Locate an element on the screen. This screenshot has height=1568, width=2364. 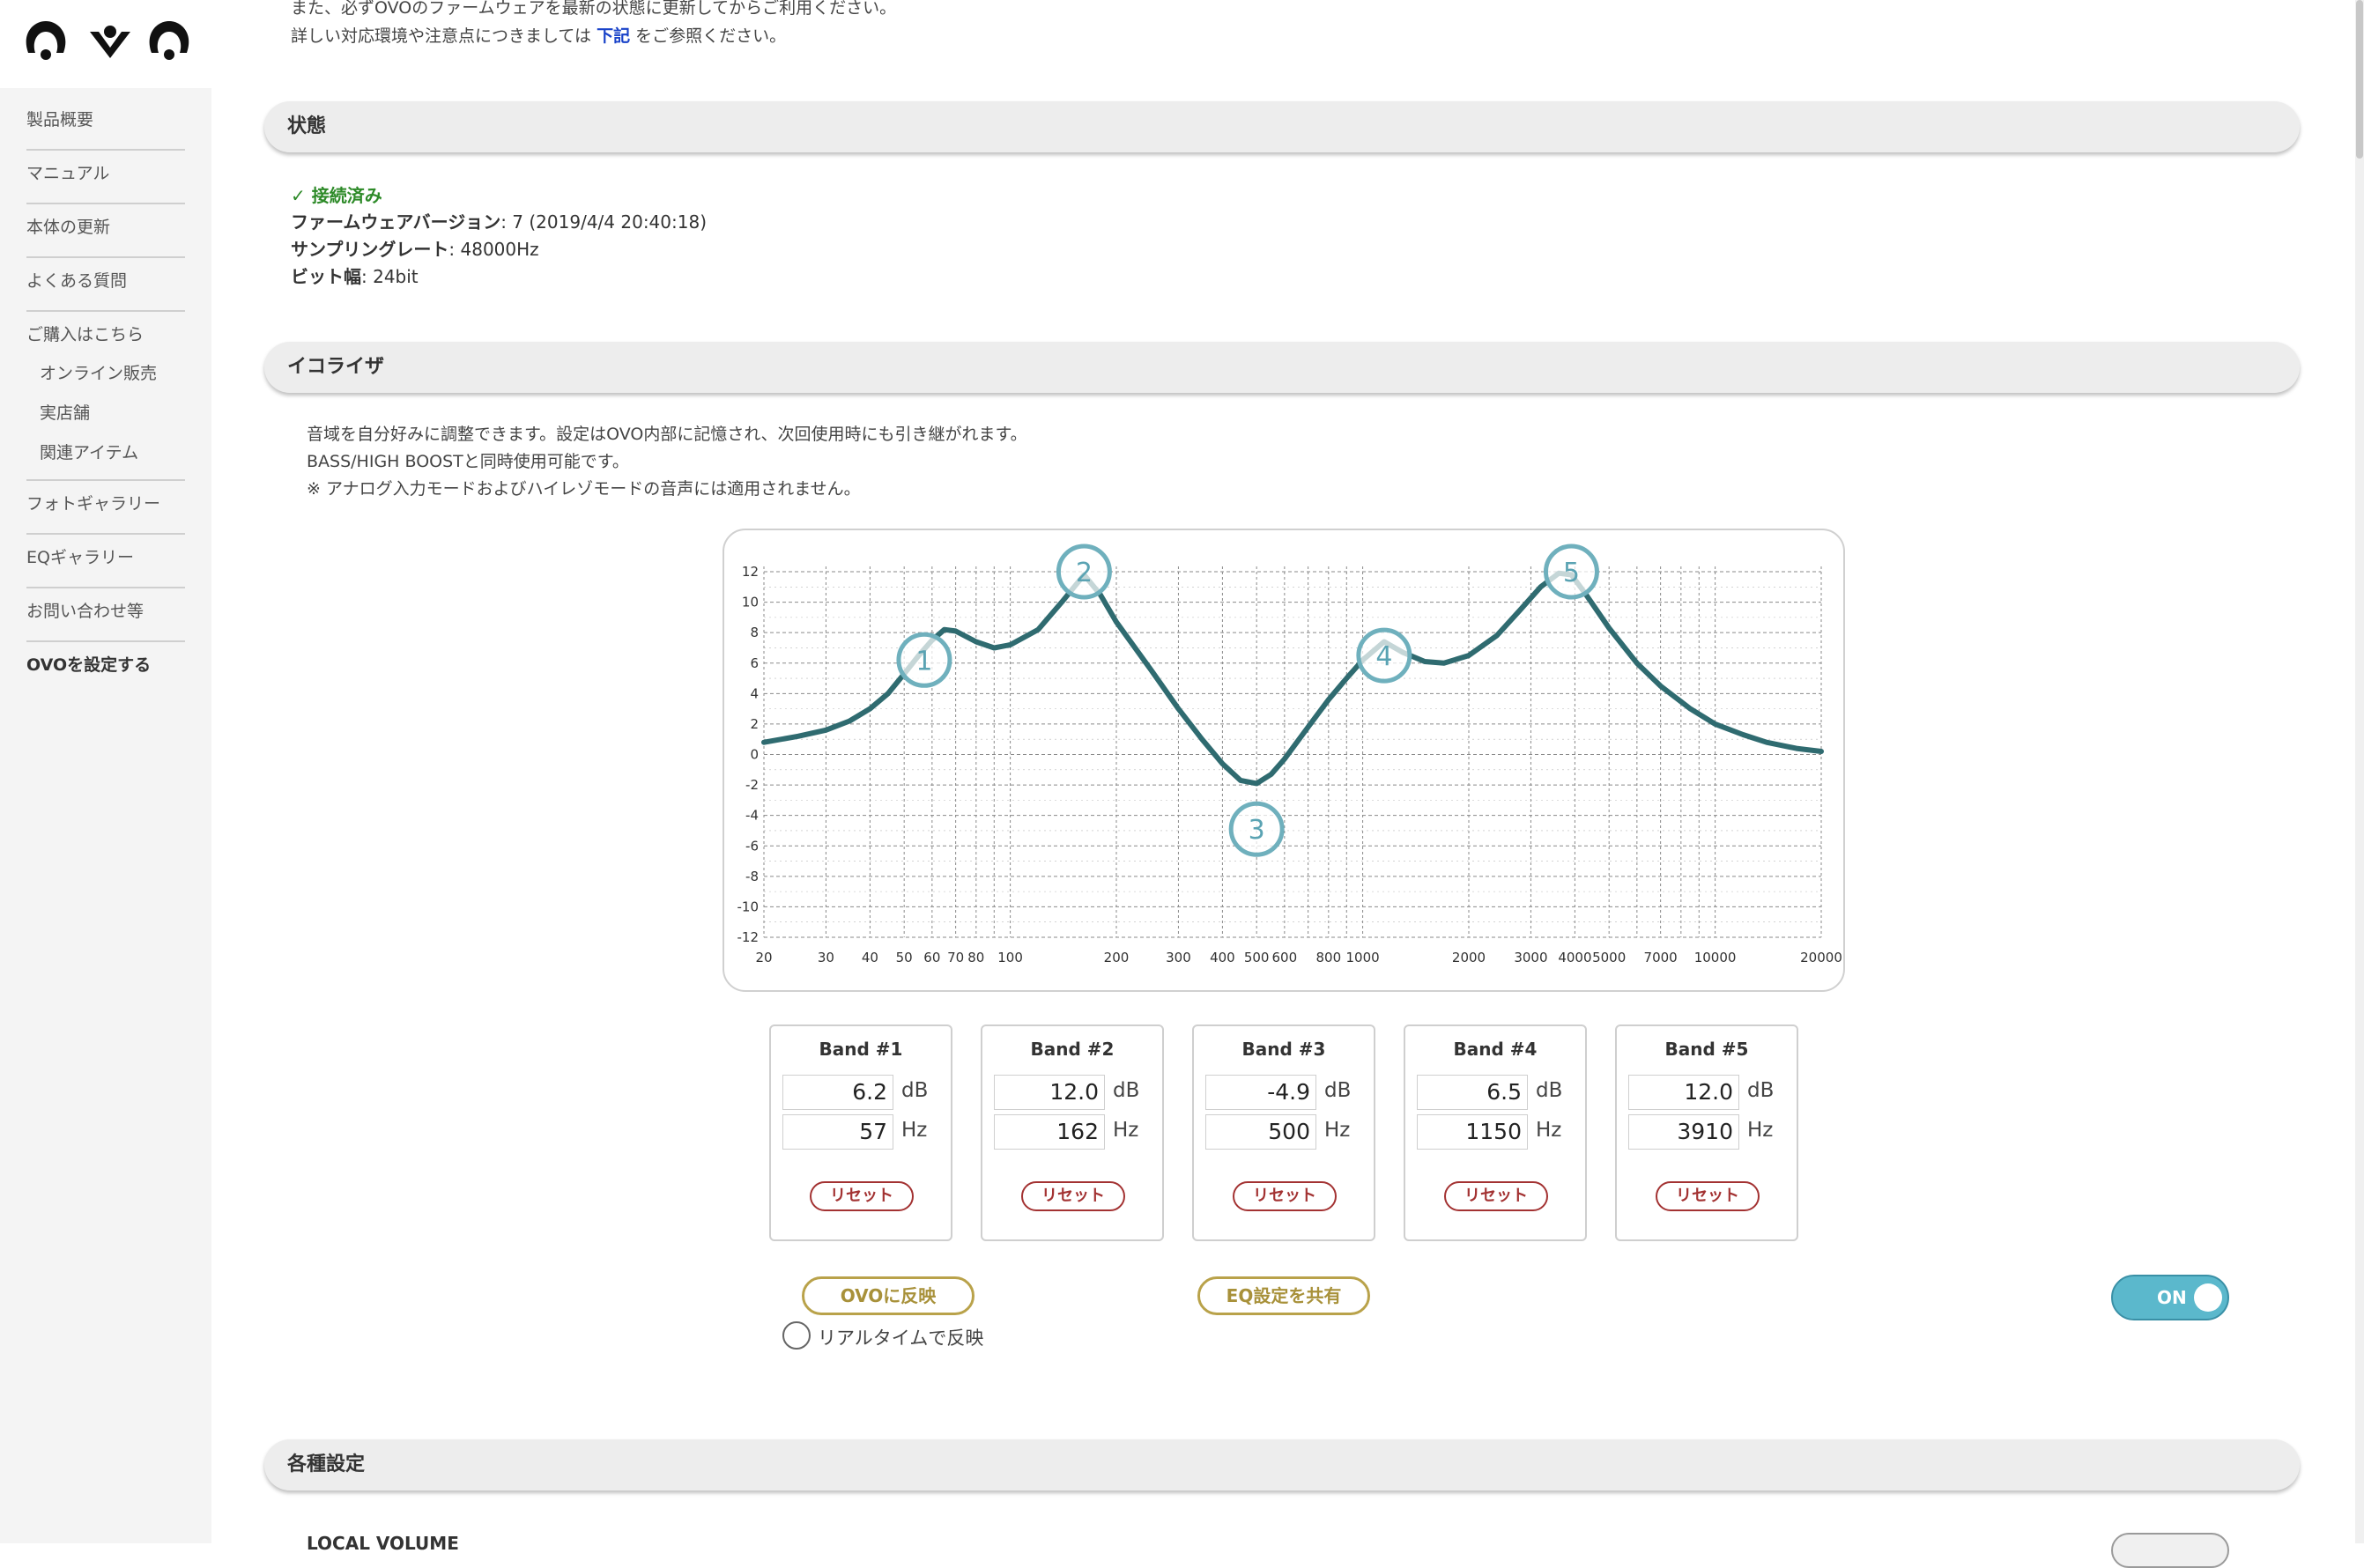
y-tick-label: -2 is located at coordinates (752, 785).